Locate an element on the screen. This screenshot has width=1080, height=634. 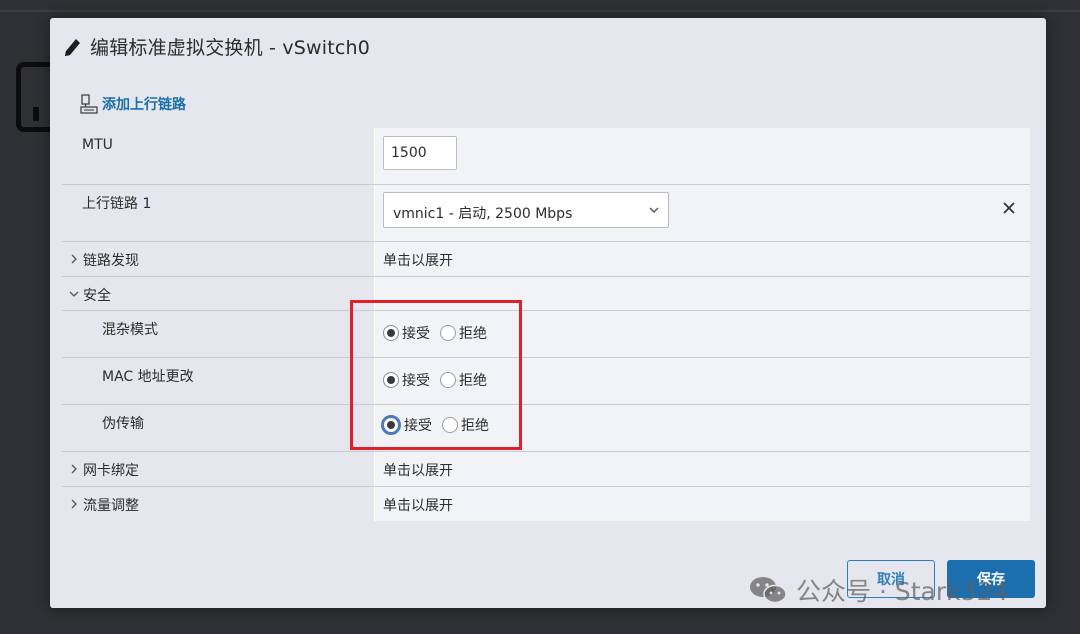
add-uplink-link: 添加上行链路 is located at coordinates (133, 104).